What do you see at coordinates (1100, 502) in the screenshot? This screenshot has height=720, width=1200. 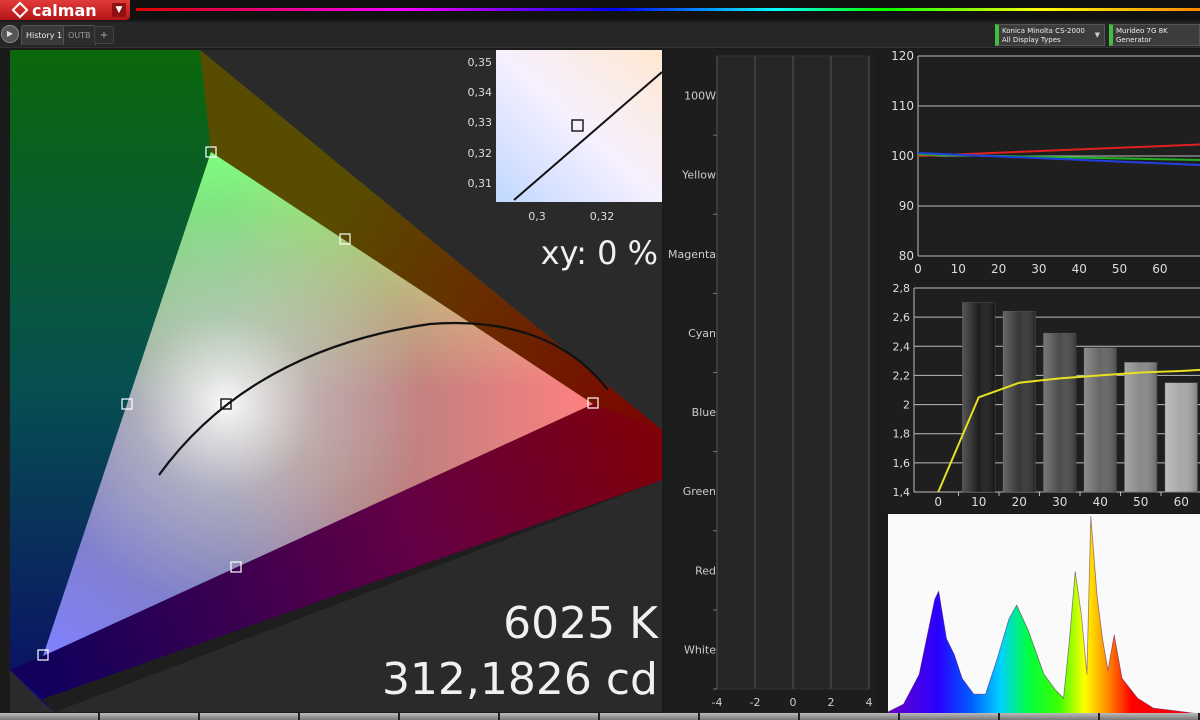 I see `gamma-x-tick: 40` at bounding box center [1100, 502].